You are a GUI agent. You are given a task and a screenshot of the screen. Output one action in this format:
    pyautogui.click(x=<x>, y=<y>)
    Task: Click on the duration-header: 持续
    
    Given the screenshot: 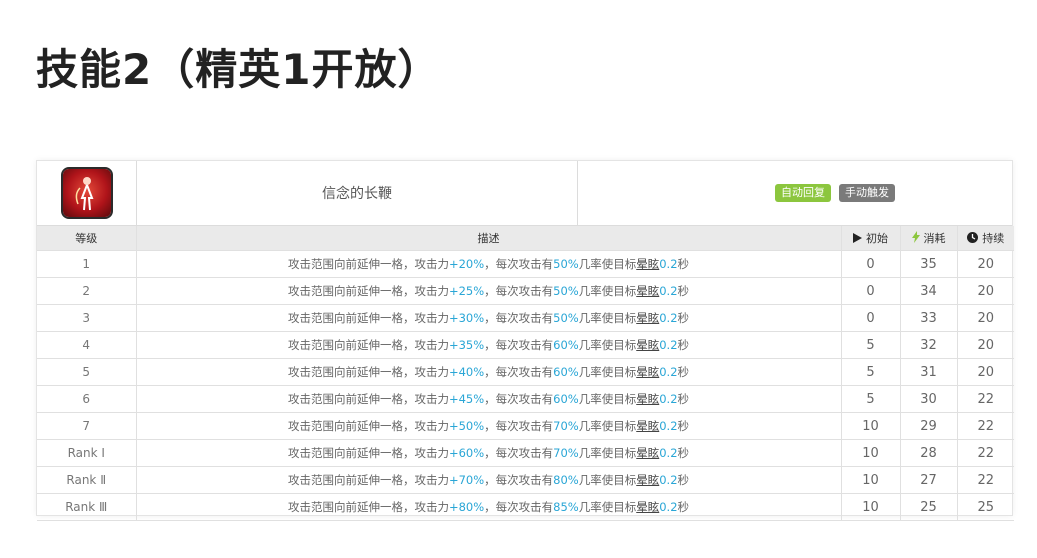 What is the action you would take?
    pyautogui.click(x=985, y=238)
    